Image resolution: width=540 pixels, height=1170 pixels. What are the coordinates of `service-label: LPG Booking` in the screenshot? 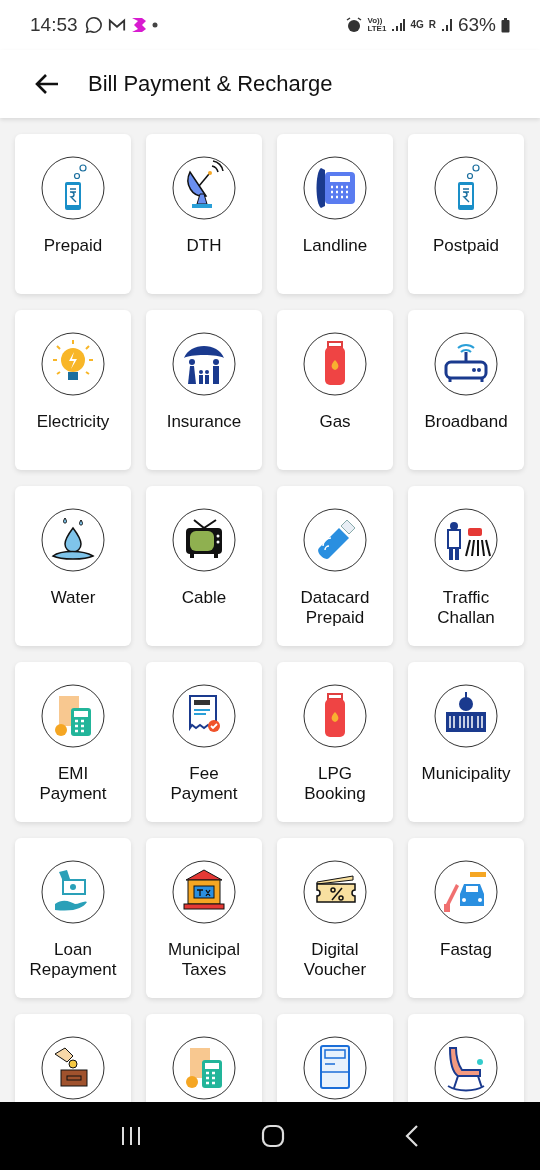 It's located at (335, 784).